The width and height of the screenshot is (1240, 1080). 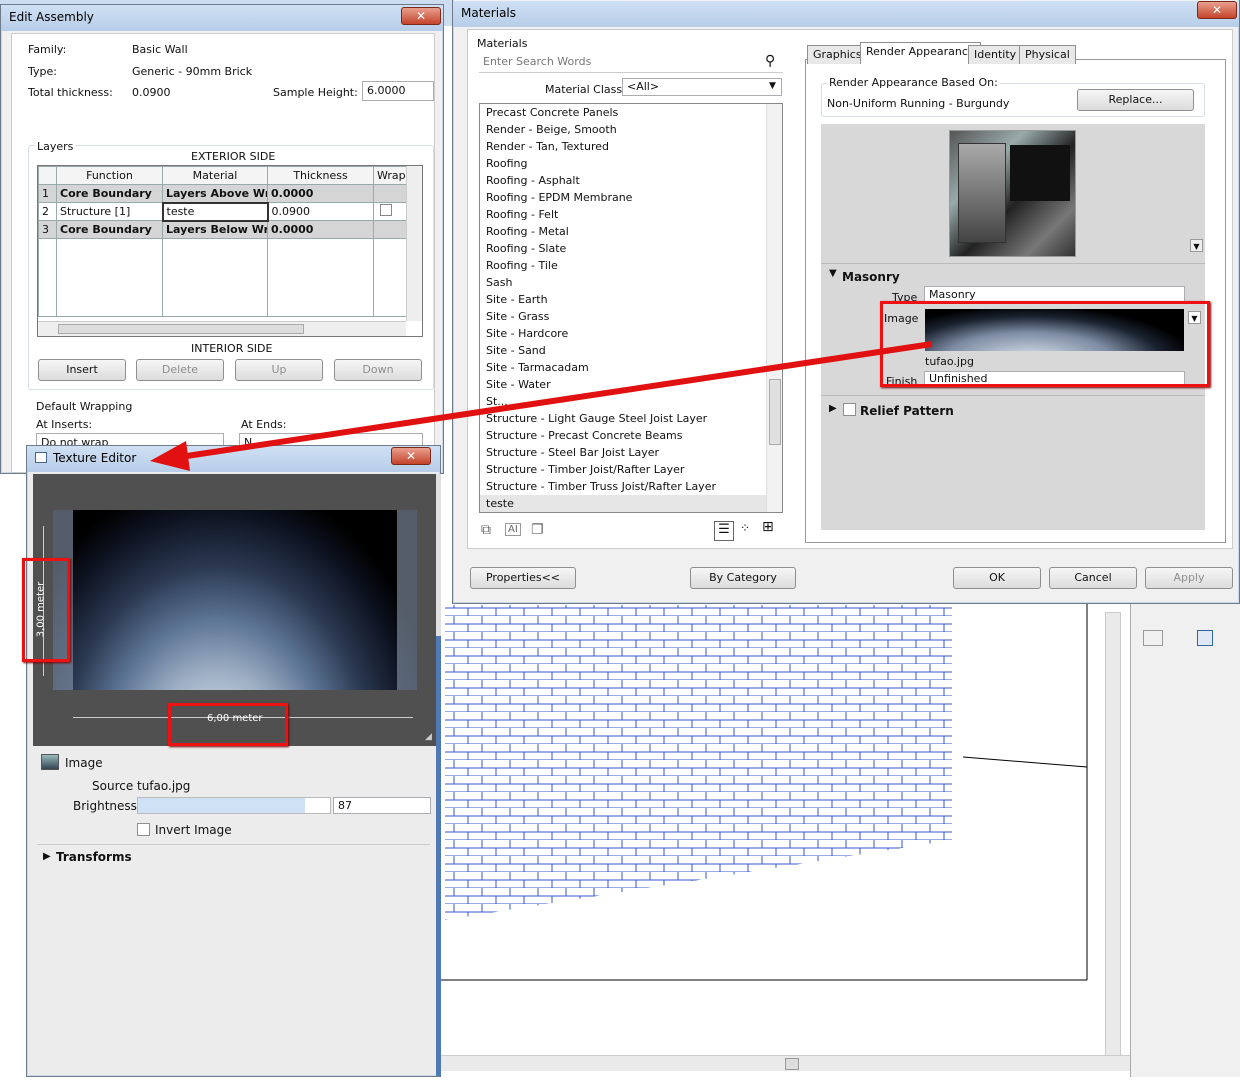 What do you see at coordinates (223, 229) in the screenshot?
I see `table-row: 3 Core Boundary Layers Below Wra 0.0000` at bounding box center [223, 229].